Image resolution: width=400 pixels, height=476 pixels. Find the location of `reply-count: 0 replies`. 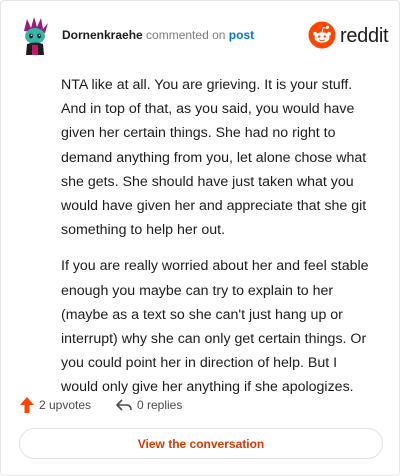

reply-count: 0 replies is located at coordinates (148, 405).